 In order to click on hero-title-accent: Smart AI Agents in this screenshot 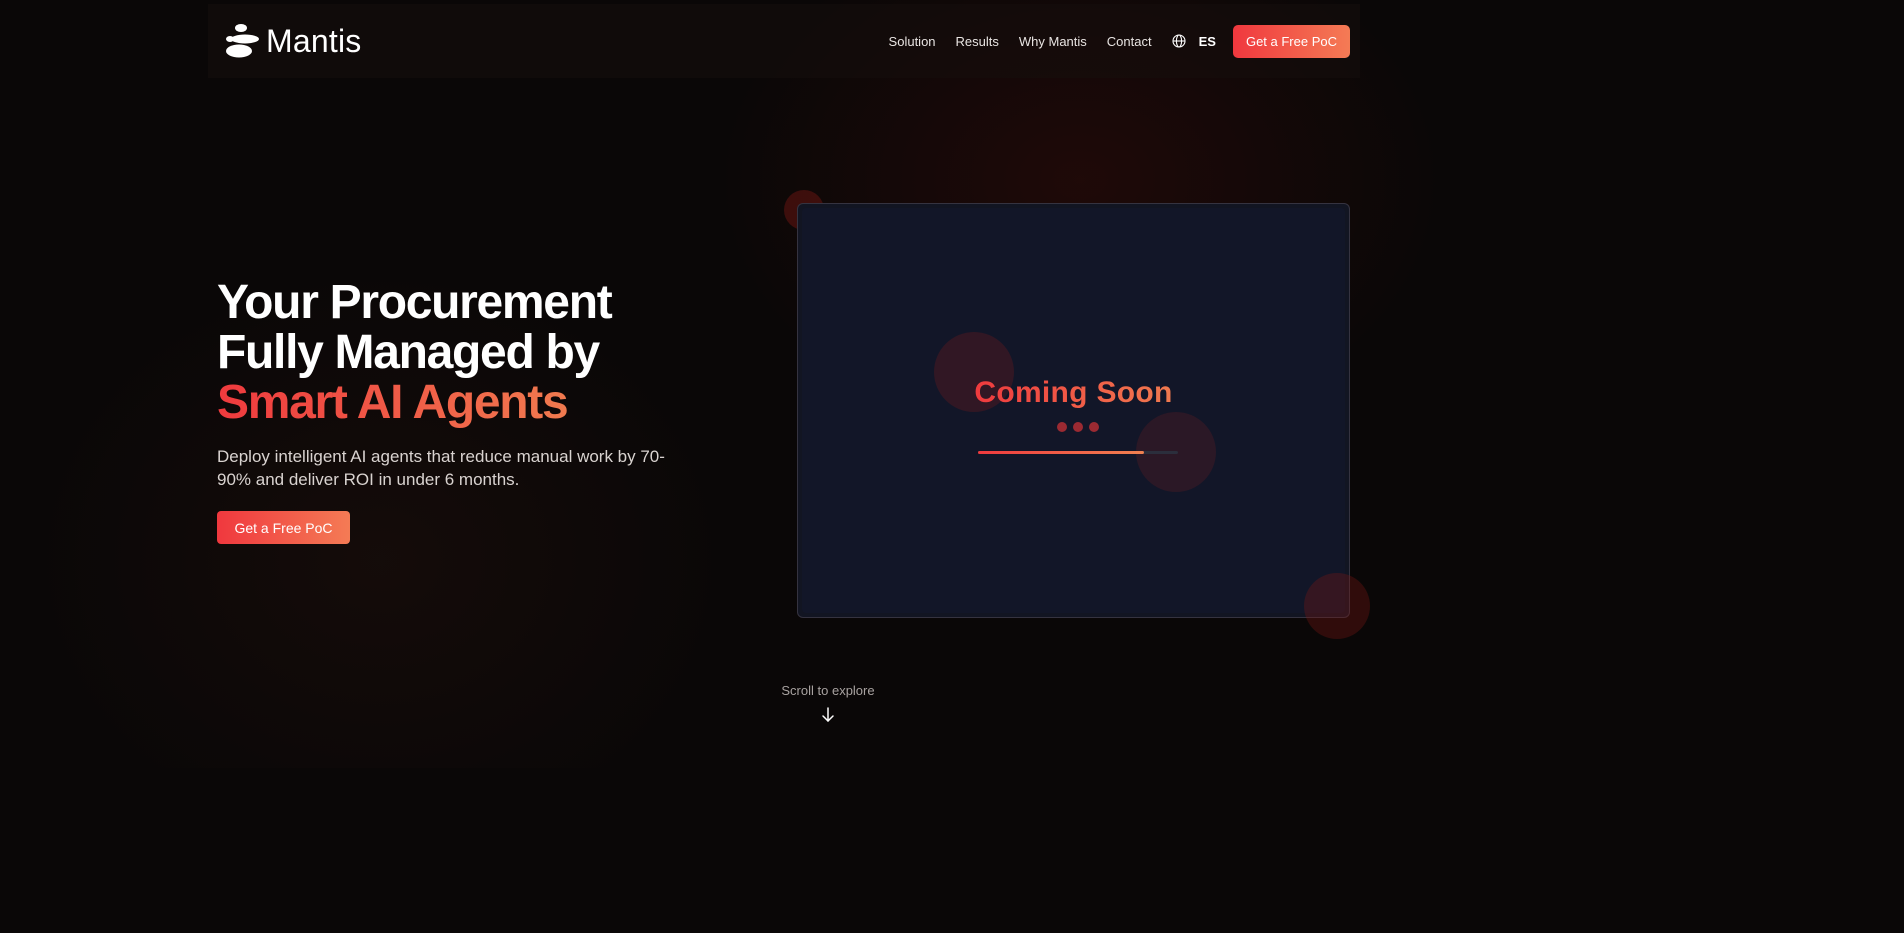, I will do `click(393, 402)`.